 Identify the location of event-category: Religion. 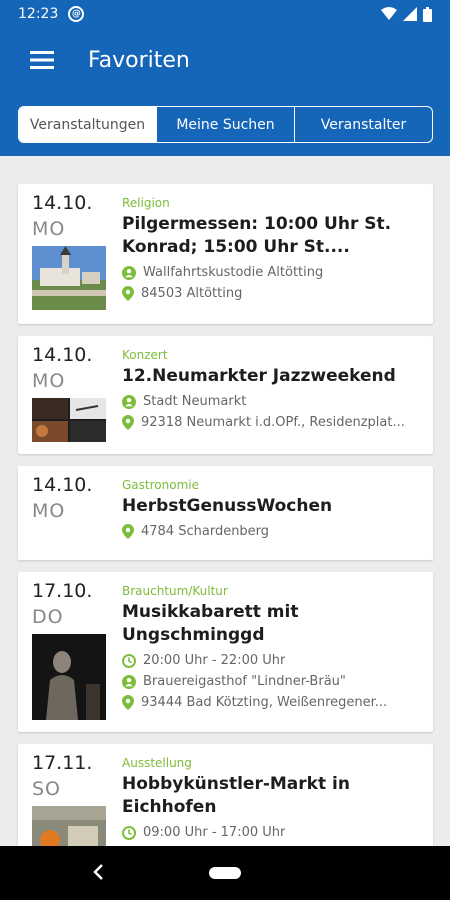
(146, 203).